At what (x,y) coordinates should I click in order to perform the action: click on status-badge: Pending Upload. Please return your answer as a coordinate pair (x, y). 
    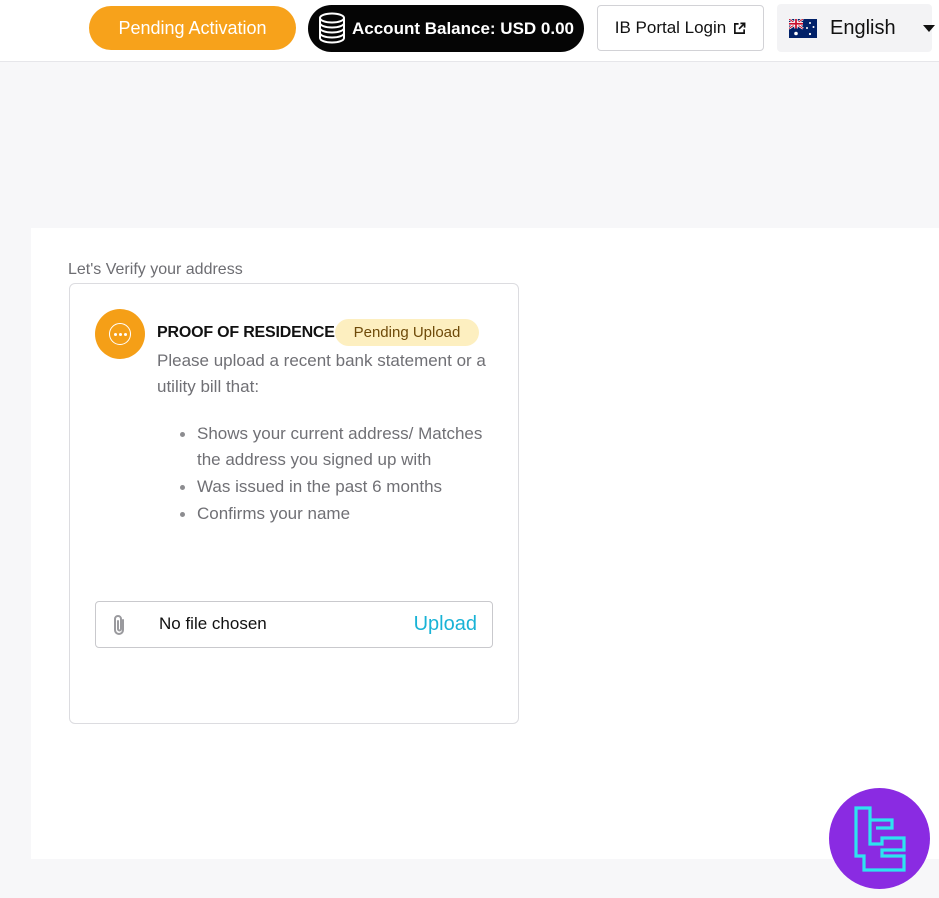
    Looking at the image, I should click on (407, 332).